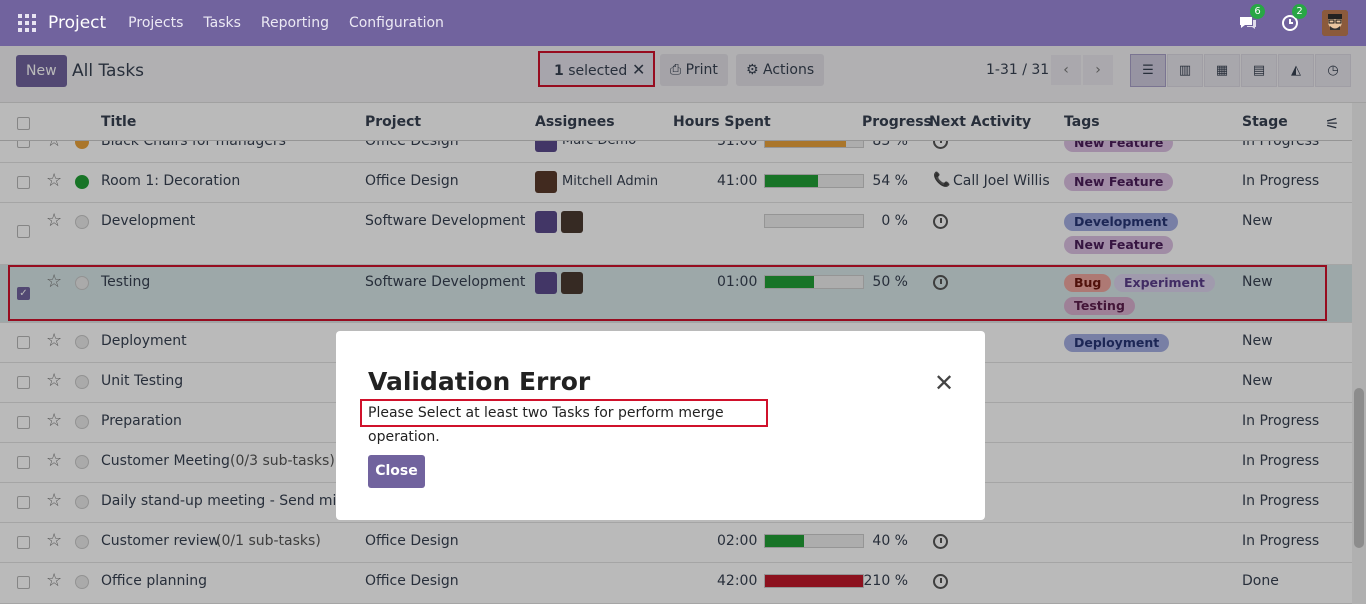 Image resolution: width=1366 pixels, height=604 pixels. I want to click on main-menu: Projects Tasks Reporting Configuration, so click(286, 23).